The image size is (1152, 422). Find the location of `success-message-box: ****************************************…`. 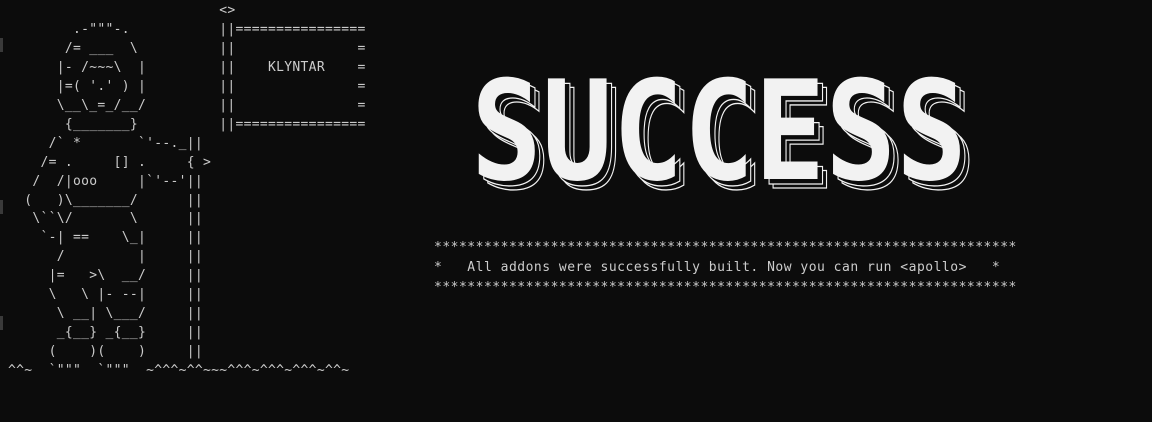

success-message-box: ****************************************… is located at coordinates (725, 268).